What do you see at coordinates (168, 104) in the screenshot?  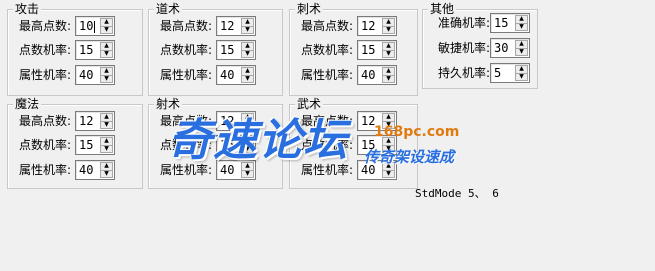 I see `group-title: 射术` at bounding box center [168, 104].